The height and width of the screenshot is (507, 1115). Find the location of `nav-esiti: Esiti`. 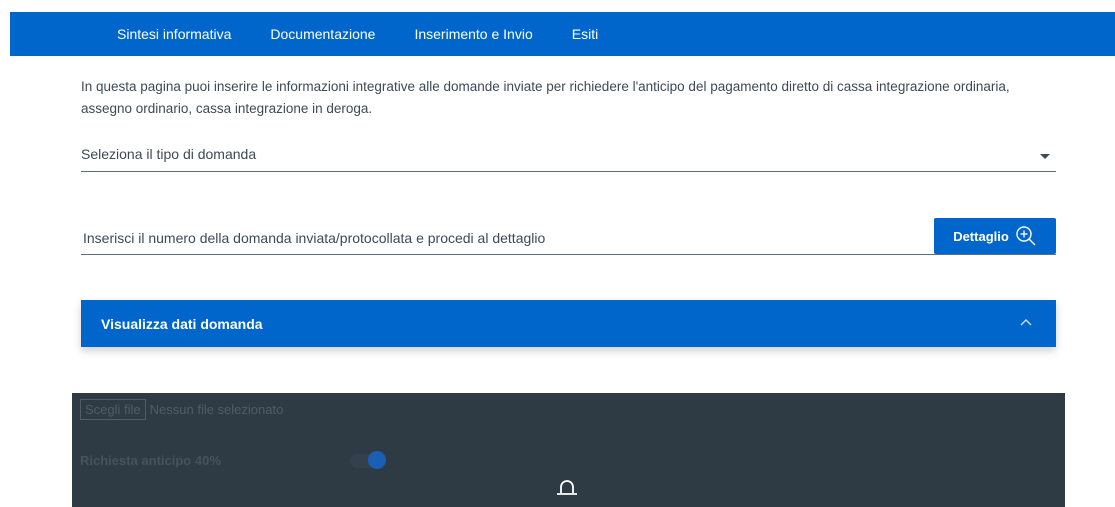

nav-esiti: Esiti is located at coordinates (585, 34).